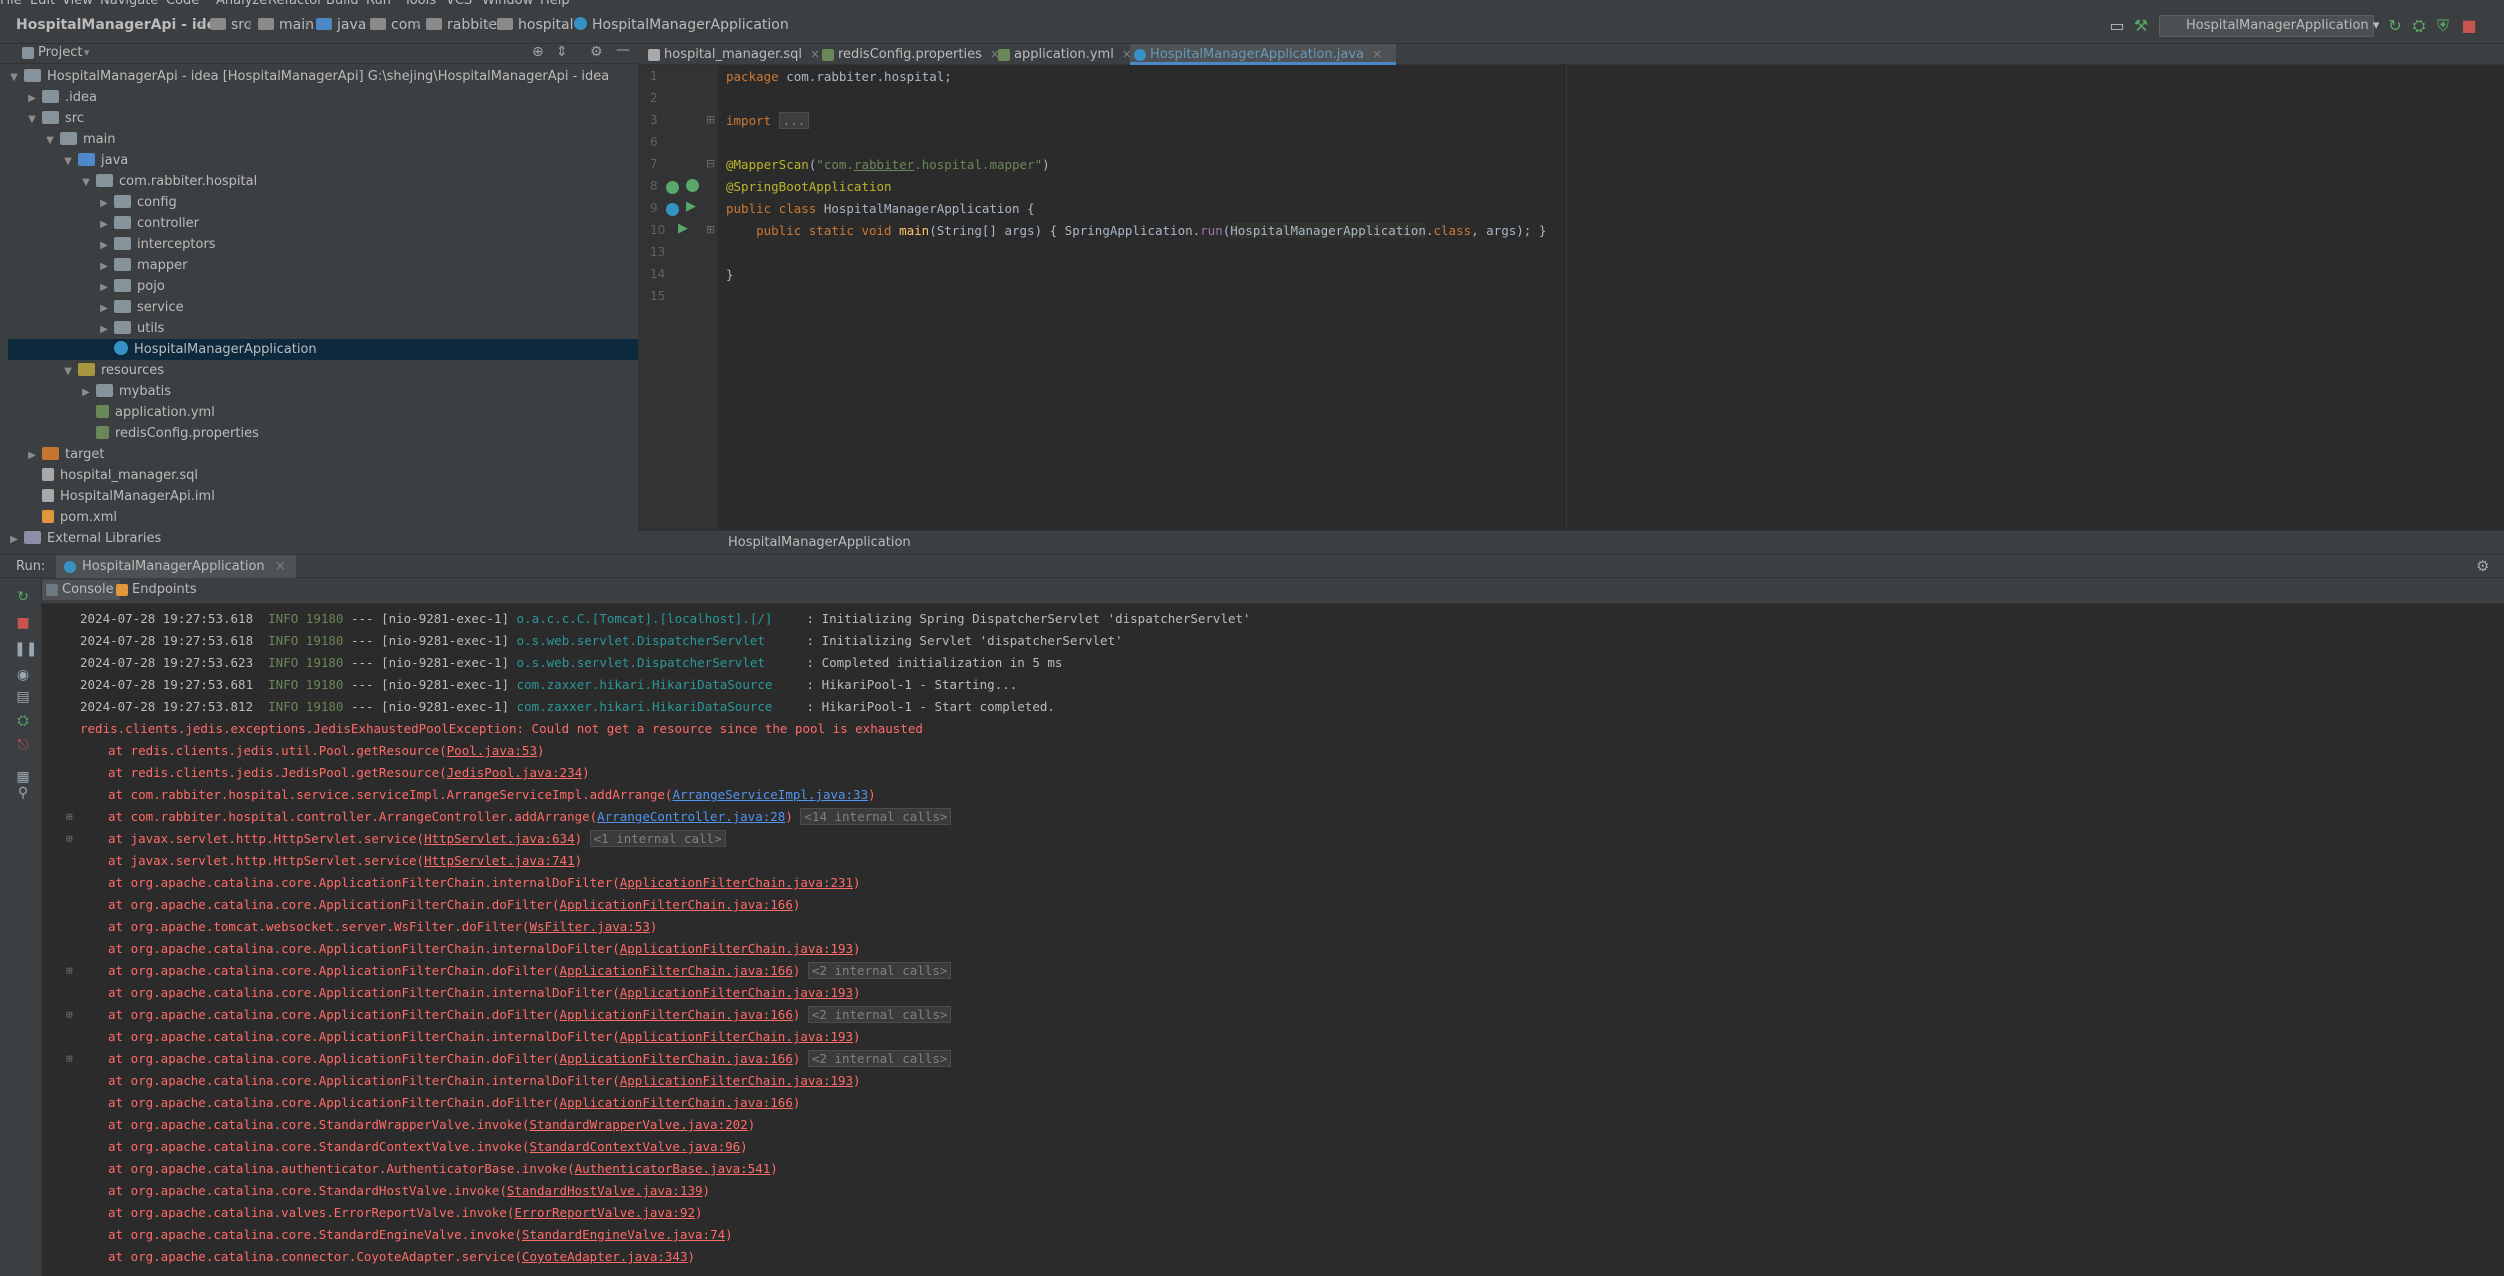 The height and width of the screenshot is (1276, 2504). Describe the element at coordinates (673, 1168) in the screenshot. I see `source-link: AuthenticatorBase.java:541` at that location.